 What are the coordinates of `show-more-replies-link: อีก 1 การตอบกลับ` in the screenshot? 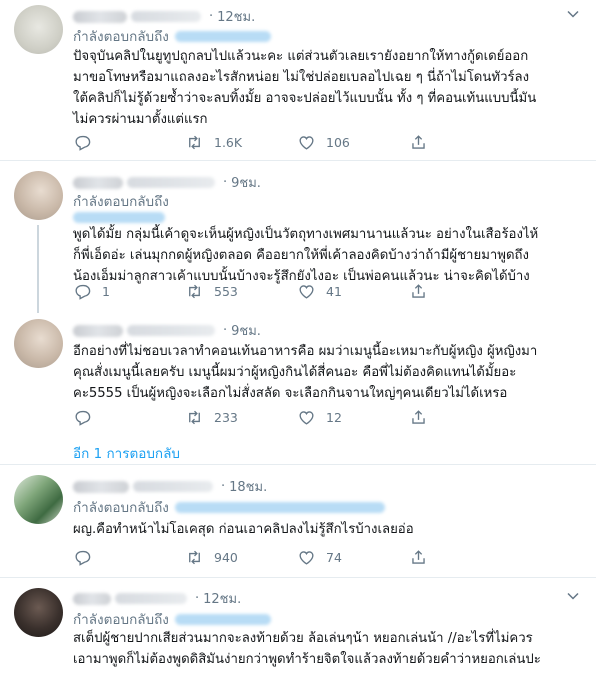 It's located at (126, 453).